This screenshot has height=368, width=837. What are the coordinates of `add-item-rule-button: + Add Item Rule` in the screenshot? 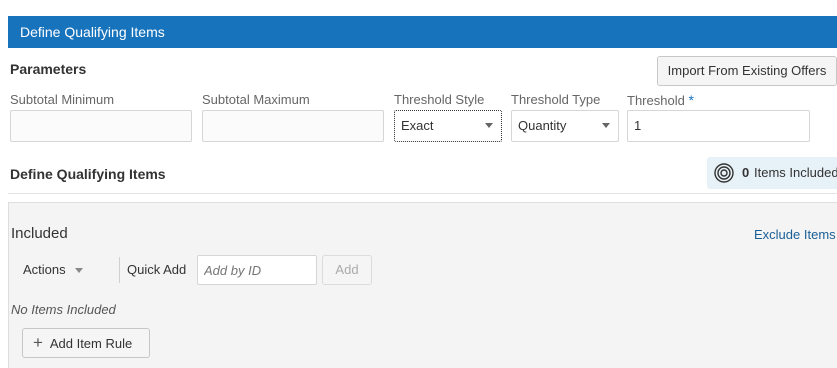 It's located at (86, 343).